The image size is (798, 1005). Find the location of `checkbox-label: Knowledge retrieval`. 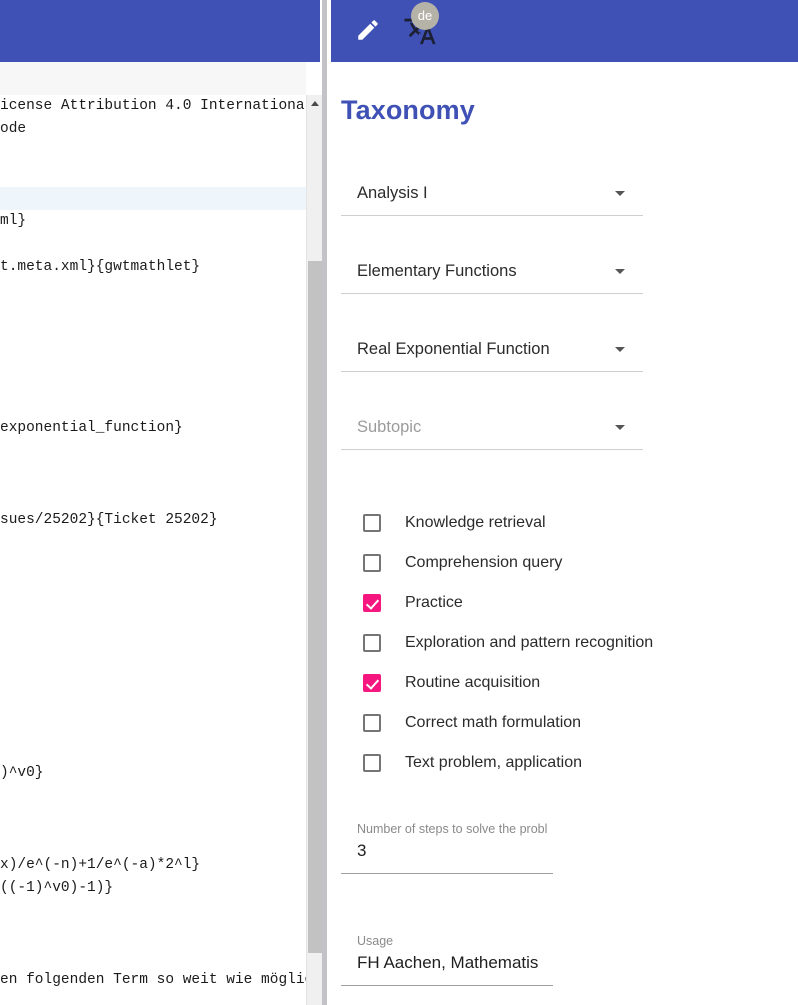

checkbox-label: Knowledge retrieval is located at coordinates (475, 522).